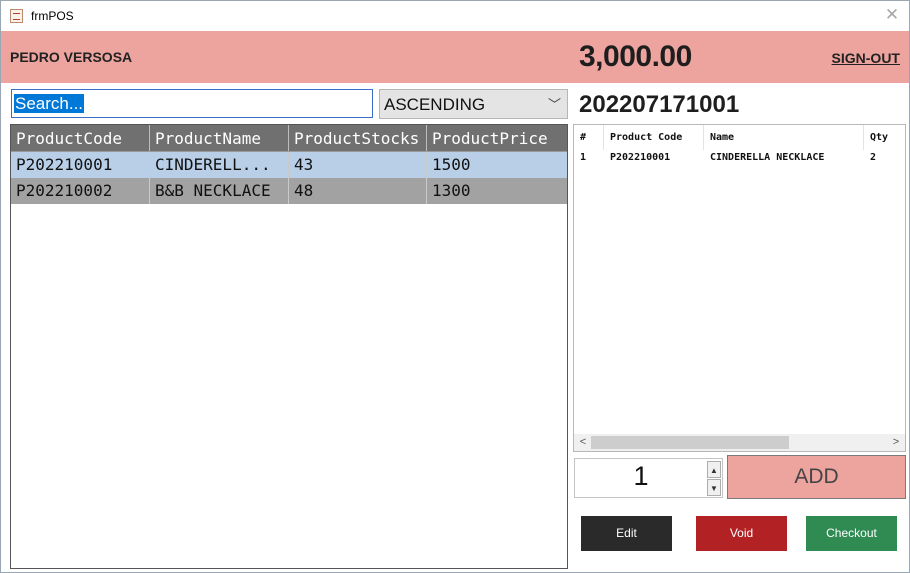 This screenshot has width=910, height=573. I want to click on chevron-down-icon: ﹀, so click(554, 104).